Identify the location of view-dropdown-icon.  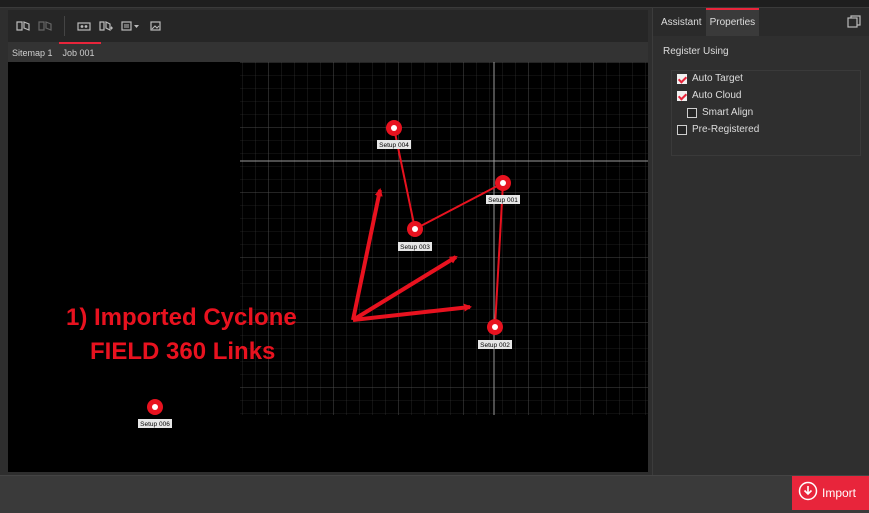
(131, 26).